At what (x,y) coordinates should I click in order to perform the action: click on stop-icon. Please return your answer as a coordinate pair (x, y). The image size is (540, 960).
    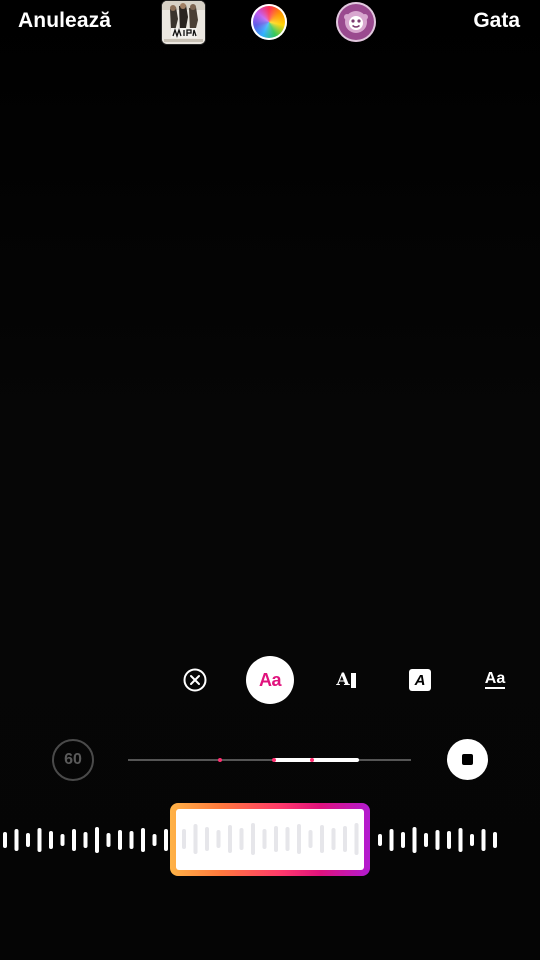
    Looking at the image, I should click on (467, 759).